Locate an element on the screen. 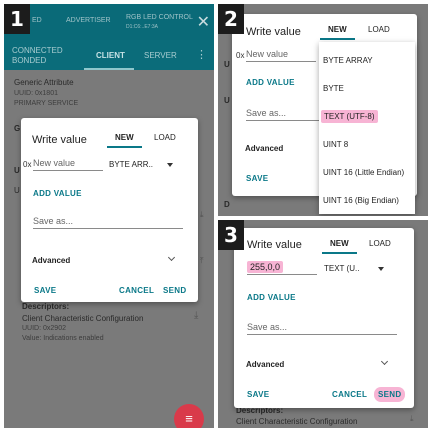 Image resolution: width=432 pixels, height=432 pixels. step-badge: 1 is located at coordinates (17, 19).